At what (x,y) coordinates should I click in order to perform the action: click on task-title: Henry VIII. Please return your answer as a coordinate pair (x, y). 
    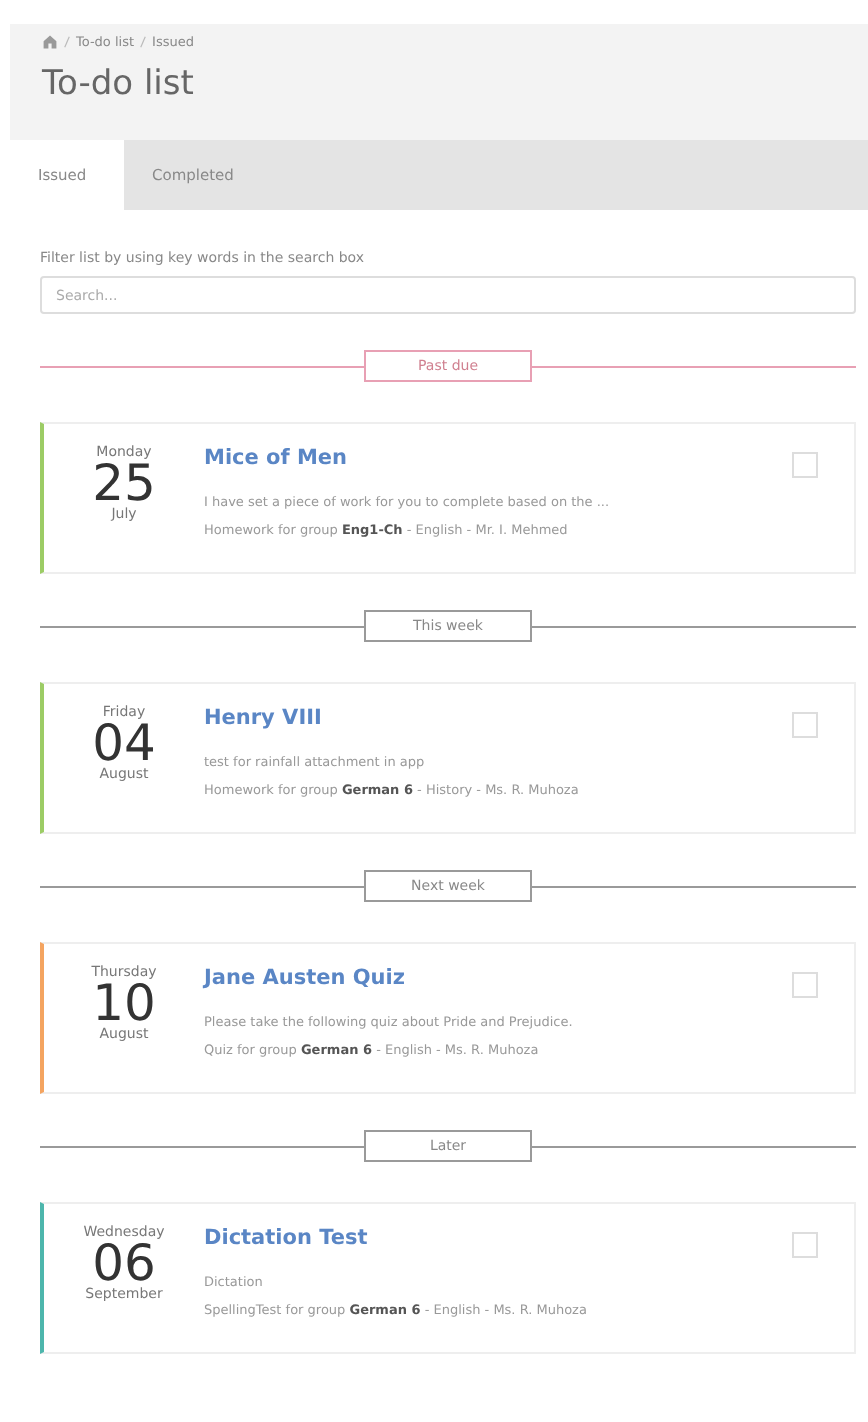
    Looking at the image, I should click on (498, 718).